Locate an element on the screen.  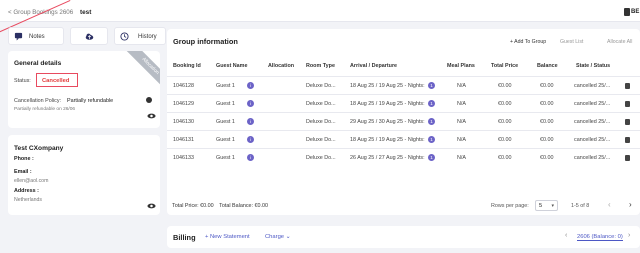
col-booking-id: Booking Id is located at coordinates (187, 66).